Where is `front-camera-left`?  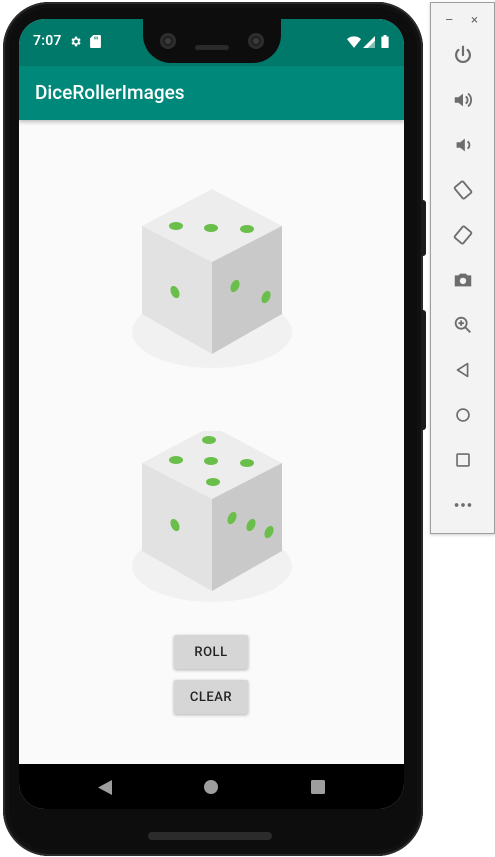
front-camera-left is located at coordinates (168, 41).